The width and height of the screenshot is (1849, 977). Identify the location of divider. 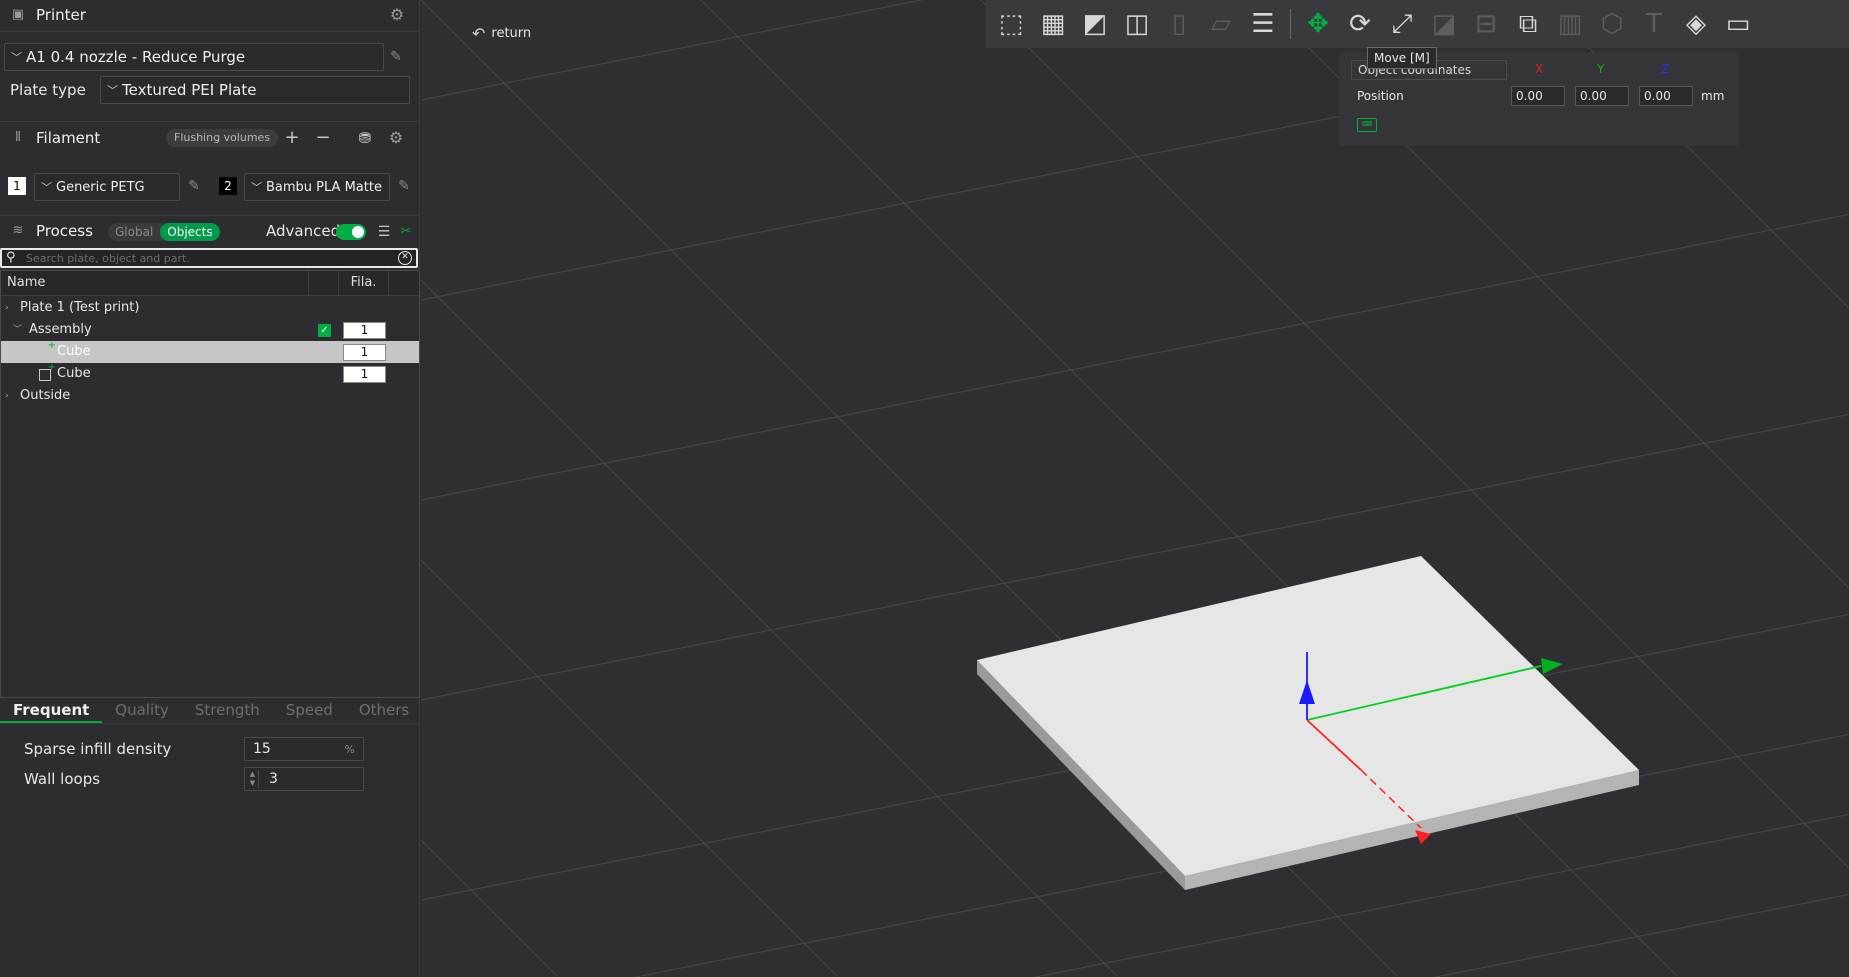
(210, 31).